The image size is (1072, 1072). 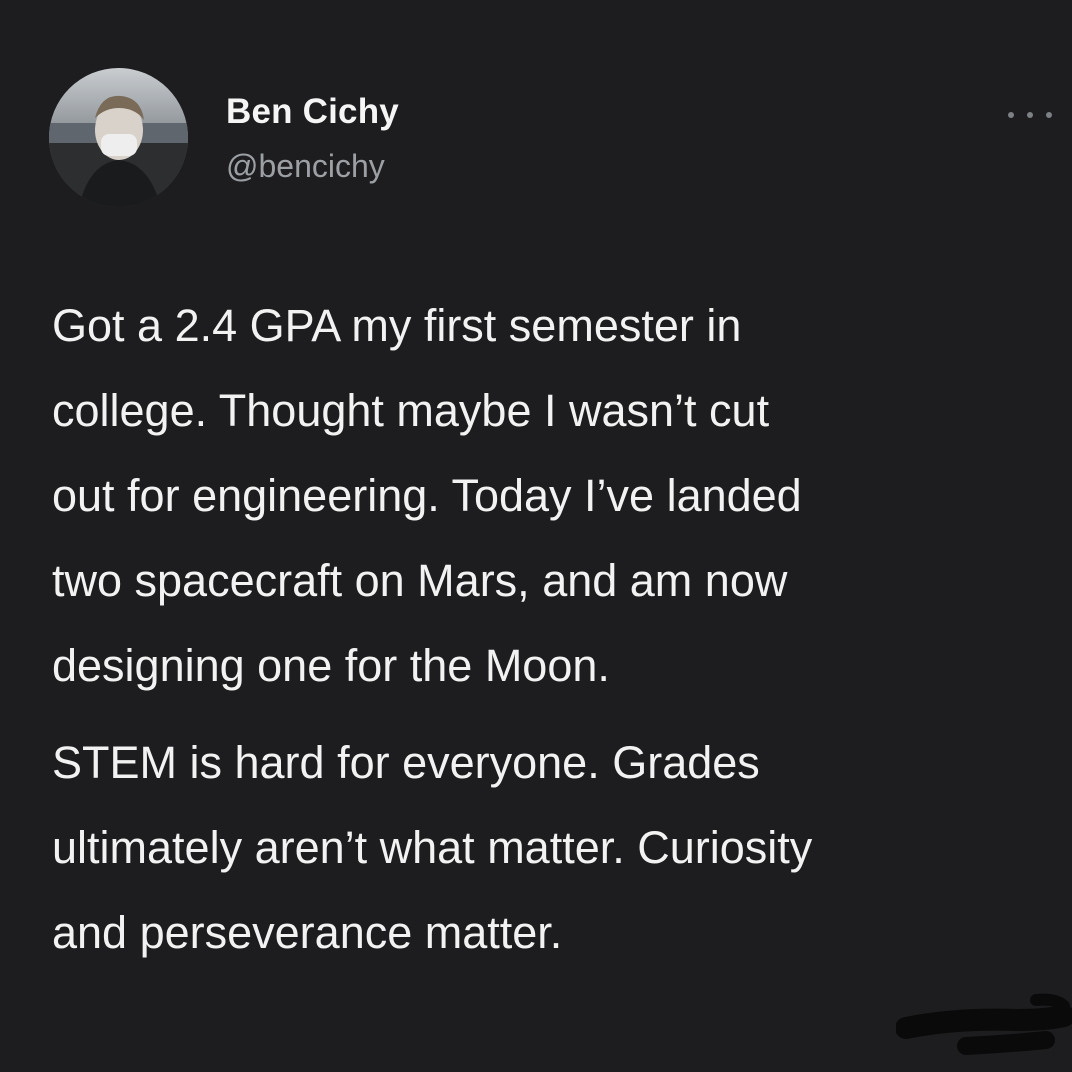 What do you see at coordinates (427, 495) in the screenshot?
I see `tweet-line: out for engineering. Today I’ve landed` at bounding box center [427, 495].